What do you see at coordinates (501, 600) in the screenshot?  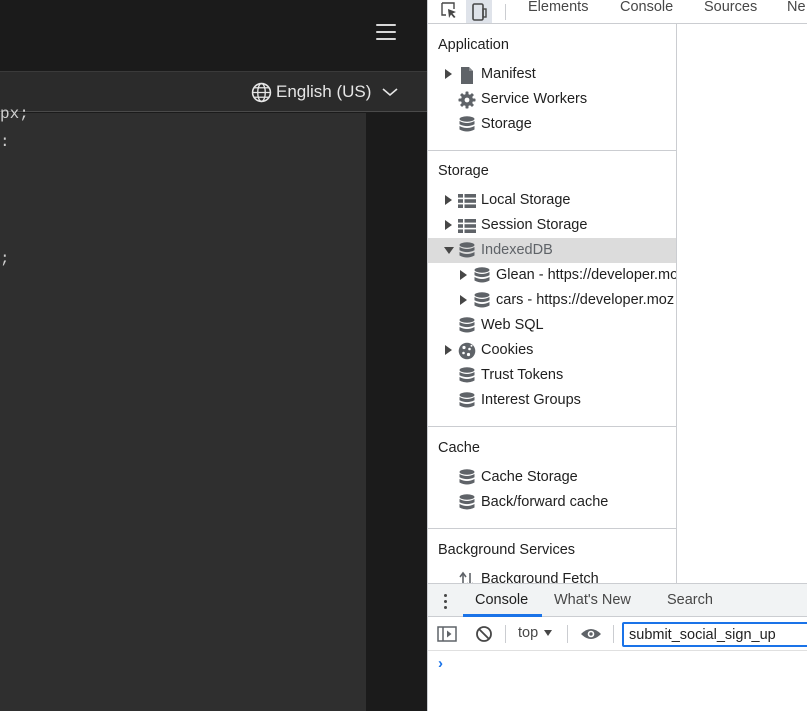 I see `drawer-tab-console: Console` at bounding box center [501, 600].